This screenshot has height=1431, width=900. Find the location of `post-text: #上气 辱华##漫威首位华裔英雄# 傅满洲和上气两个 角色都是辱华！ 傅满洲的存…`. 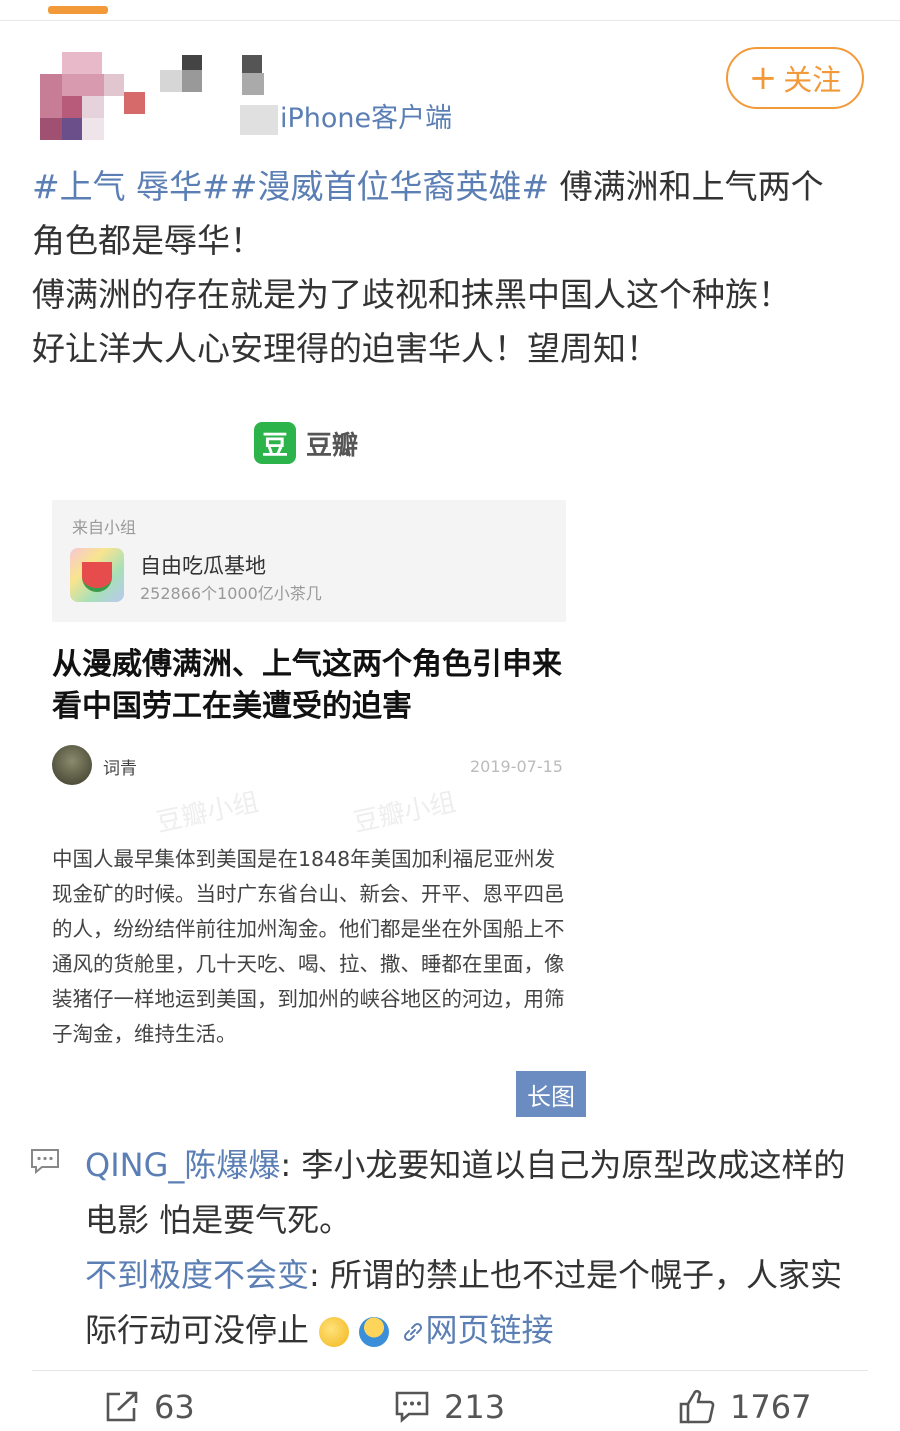

post-text: #上气 辱华##漫威首位华裔英雄# 傅满洲和上气两个 角色都是辱华！ 傅满洲的存… is located at coordinates (452, 268).